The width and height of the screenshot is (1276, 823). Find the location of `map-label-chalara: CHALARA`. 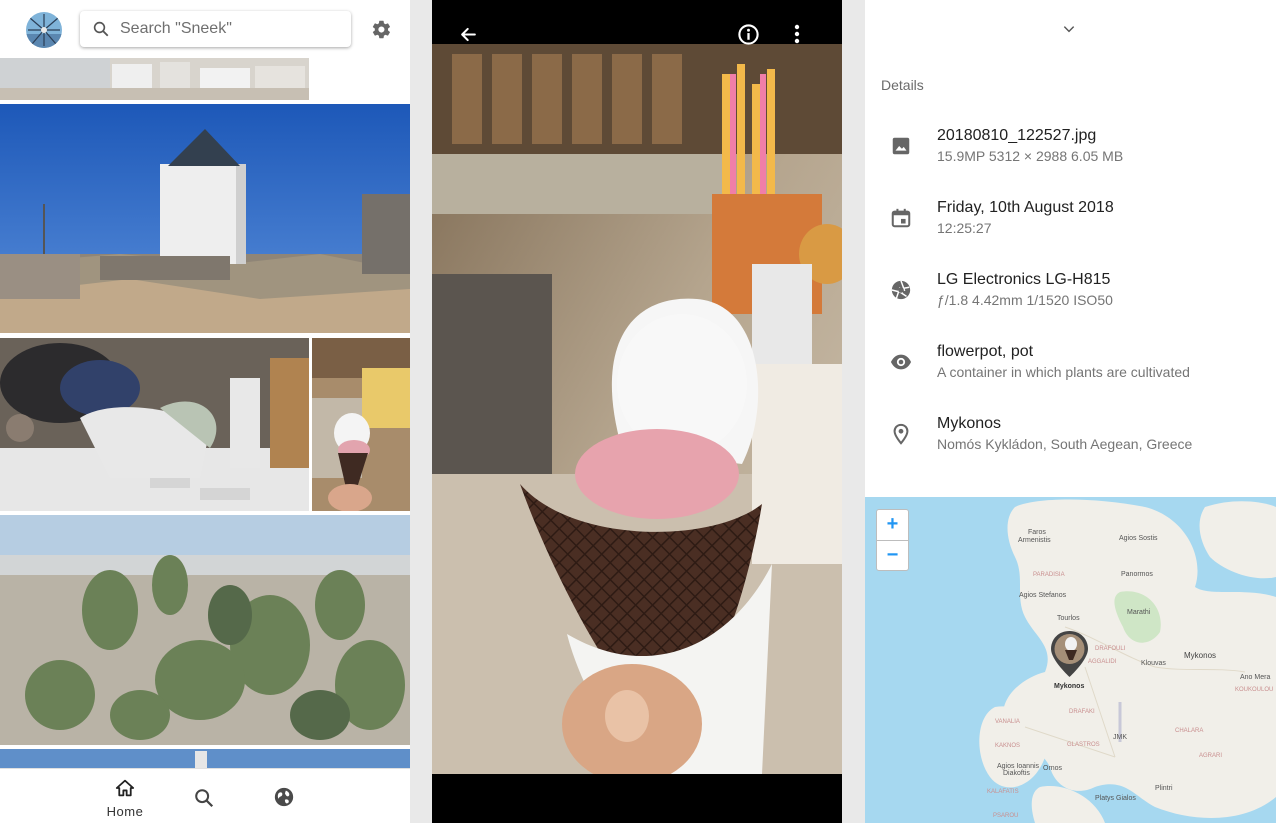

map-label-chalara: CHALARA is located at coordinates (1189, 731).